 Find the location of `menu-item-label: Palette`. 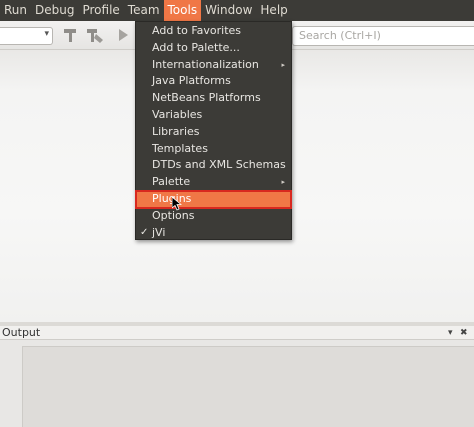

menu-item-label: Palette is located at coordinates (171, 182).